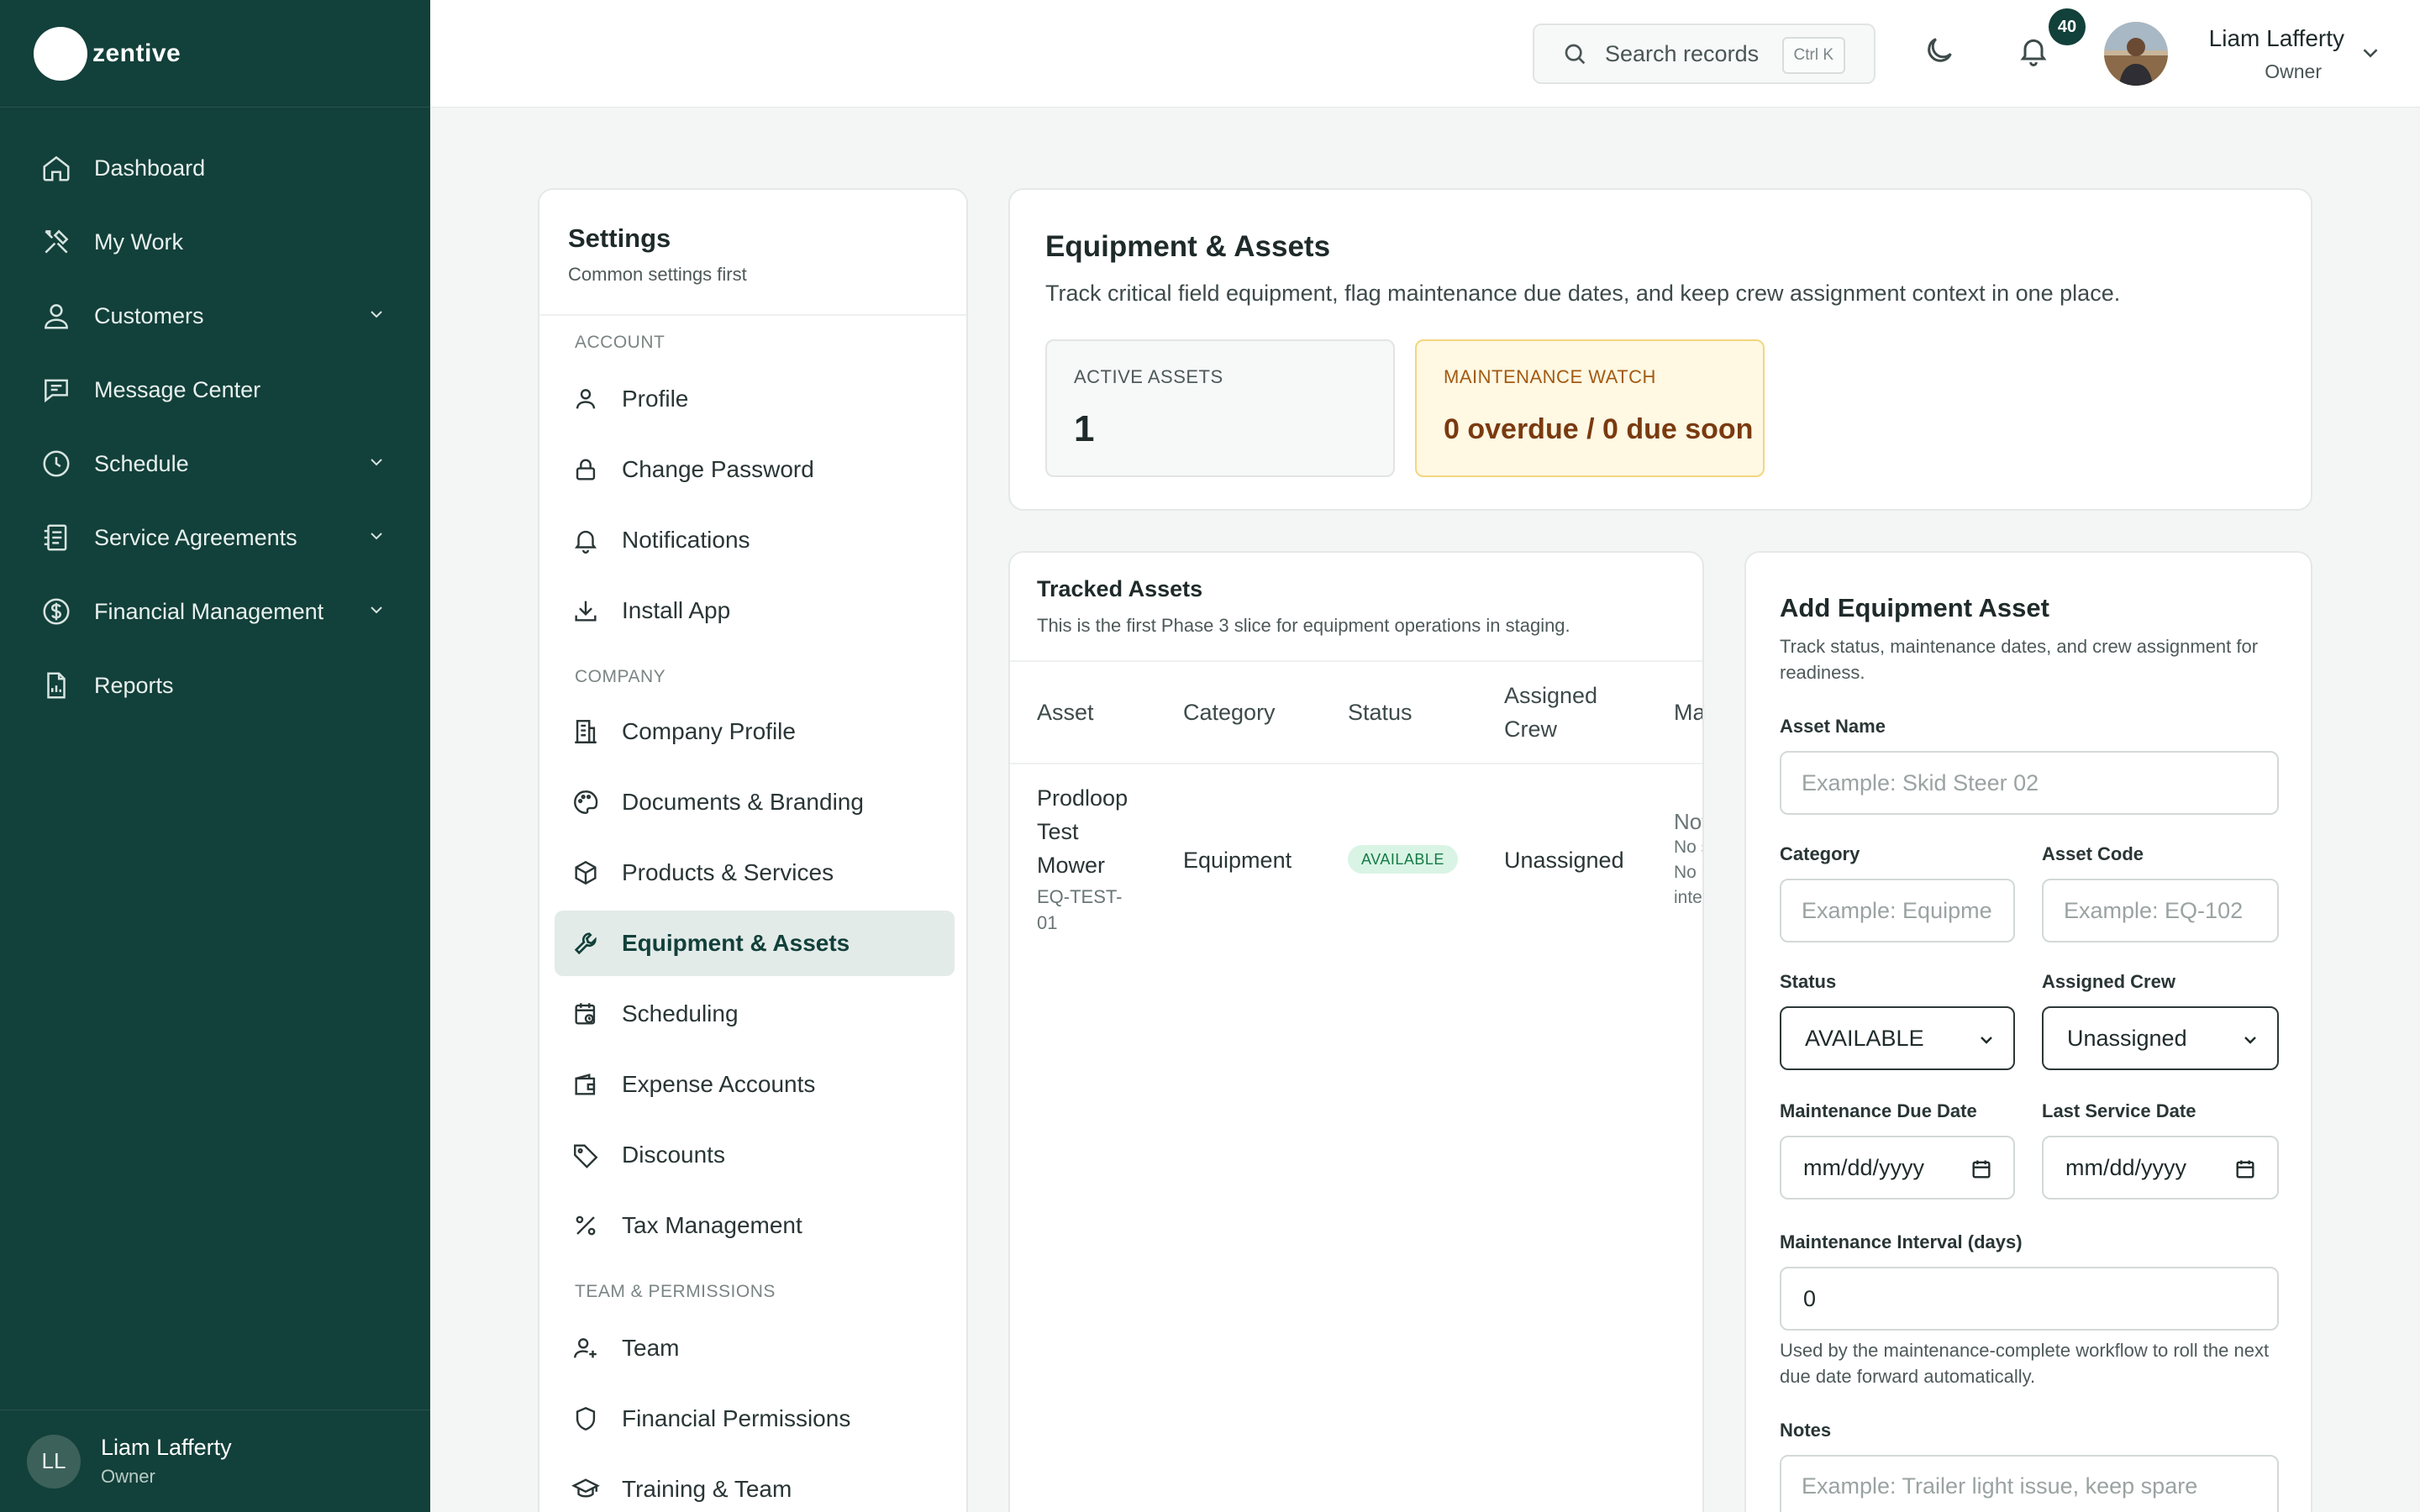 This screenshot has height=1512, width=2420. What do you see at coordinates (586, 1156) in the screenshot?
I see `tag-icon` at bounding box center [586, 1156].